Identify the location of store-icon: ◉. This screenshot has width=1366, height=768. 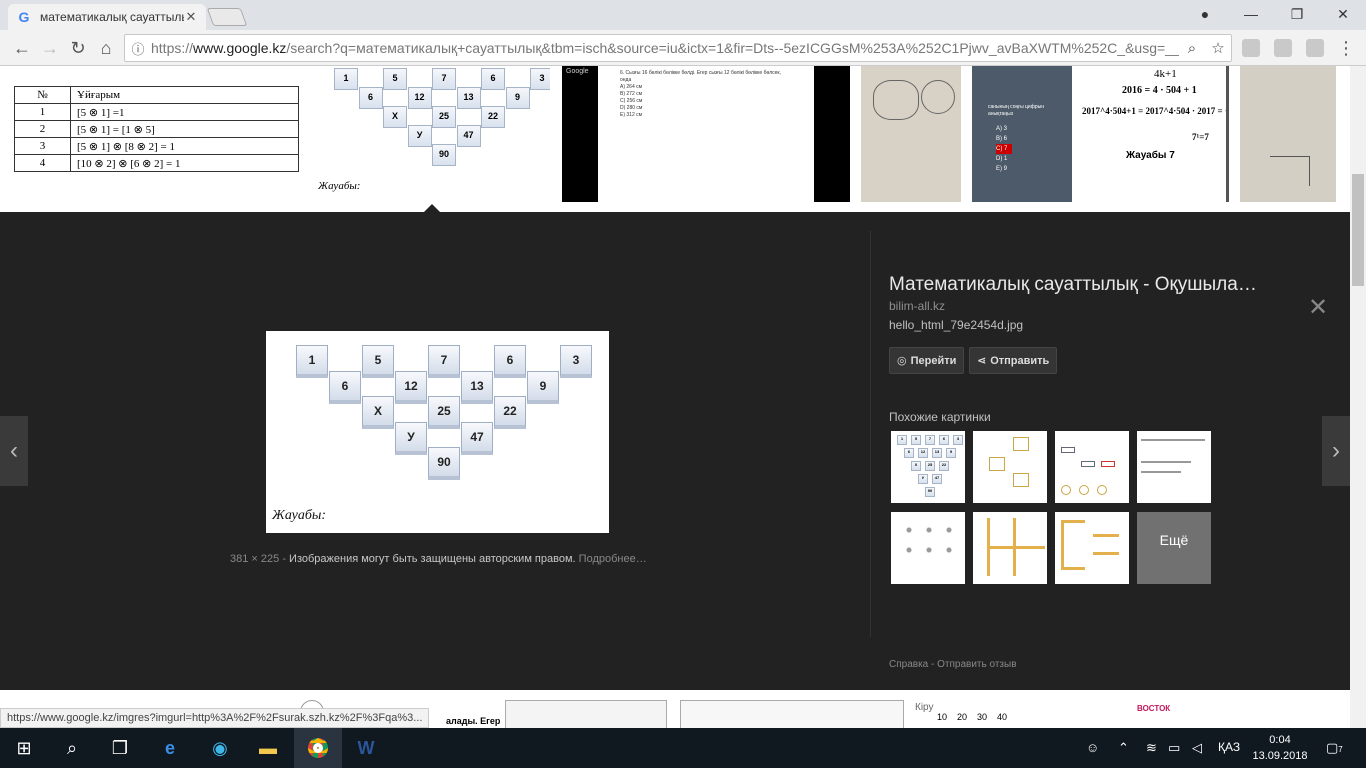
(220, 748).